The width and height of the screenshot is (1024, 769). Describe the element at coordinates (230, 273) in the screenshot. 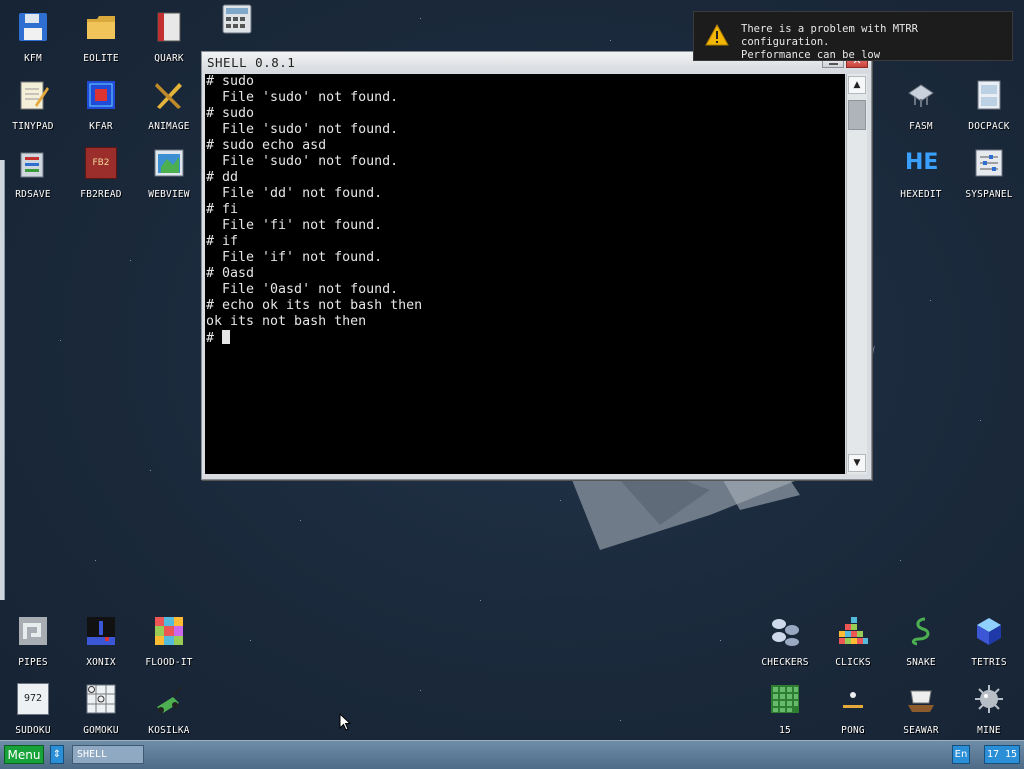

I see `terminal-line: # 0asd` at that location.